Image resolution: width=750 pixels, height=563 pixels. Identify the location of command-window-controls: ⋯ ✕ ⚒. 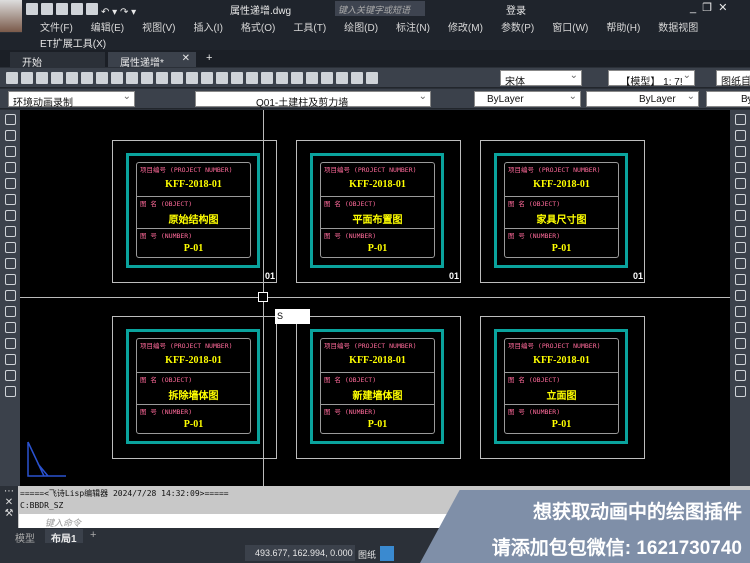
(9, 507).